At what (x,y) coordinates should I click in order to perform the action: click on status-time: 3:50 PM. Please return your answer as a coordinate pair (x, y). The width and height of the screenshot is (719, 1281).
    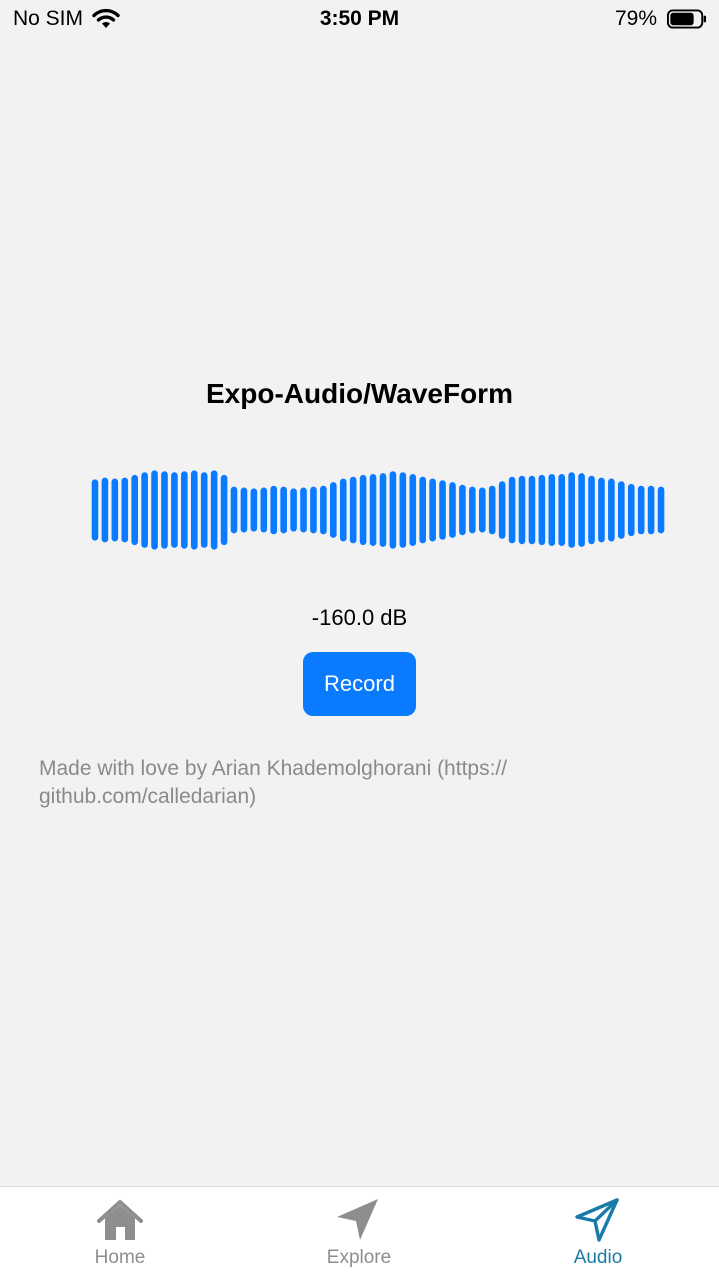
    Looking at the image, I should click on (359, 18).